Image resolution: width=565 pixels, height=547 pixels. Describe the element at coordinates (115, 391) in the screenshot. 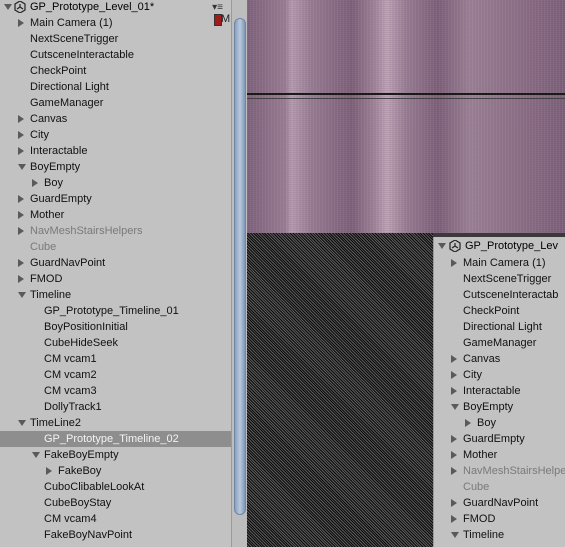

I see `tree-item: CM vcam3` at that location.